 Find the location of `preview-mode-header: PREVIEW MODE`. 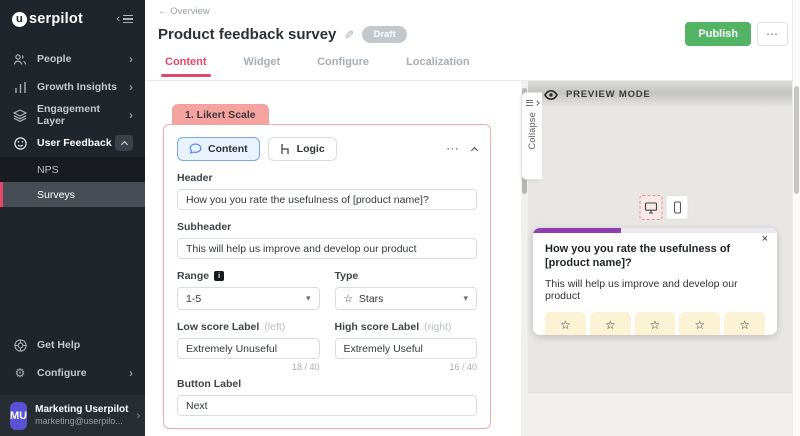

preview-mode-header: PREVIEW MODE is located at coordinates (664, 94).